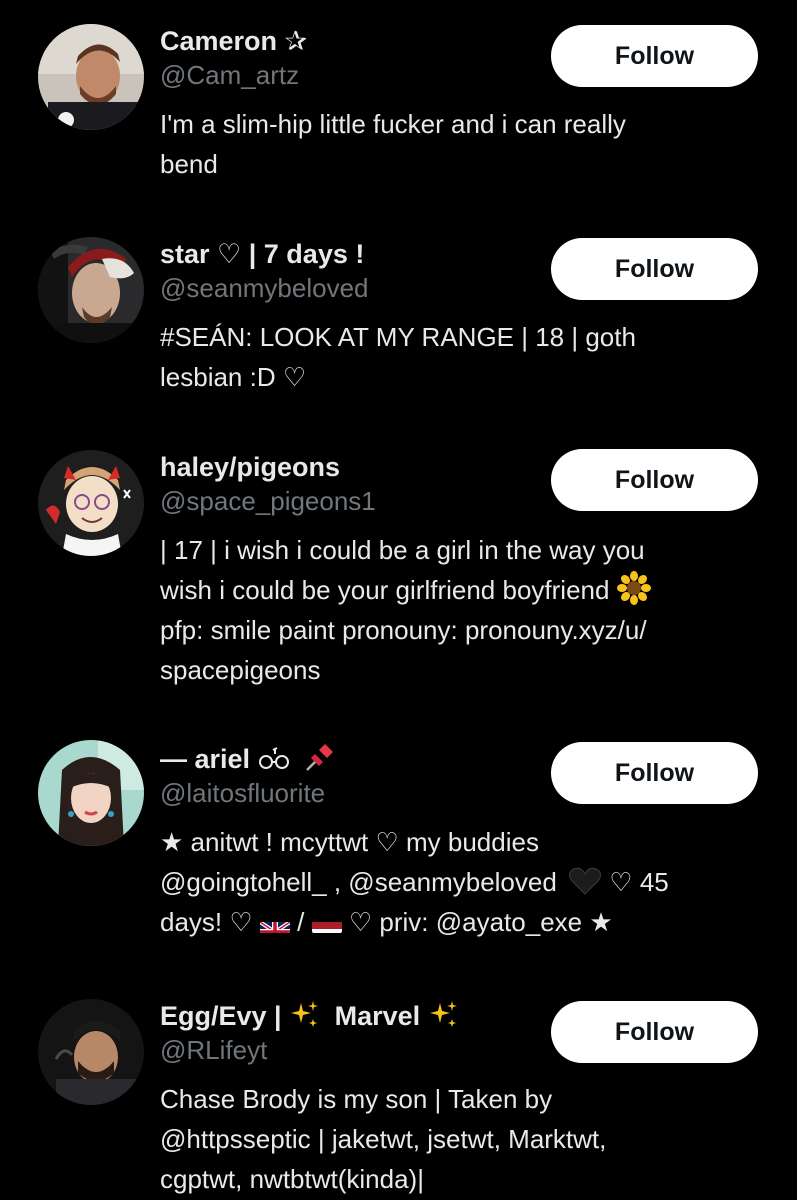 The width and height of the screenshot is (797, 1200). Describe the element at coordinates (585, 881) in the screenshot. I see `black-heart-icon` at that location.